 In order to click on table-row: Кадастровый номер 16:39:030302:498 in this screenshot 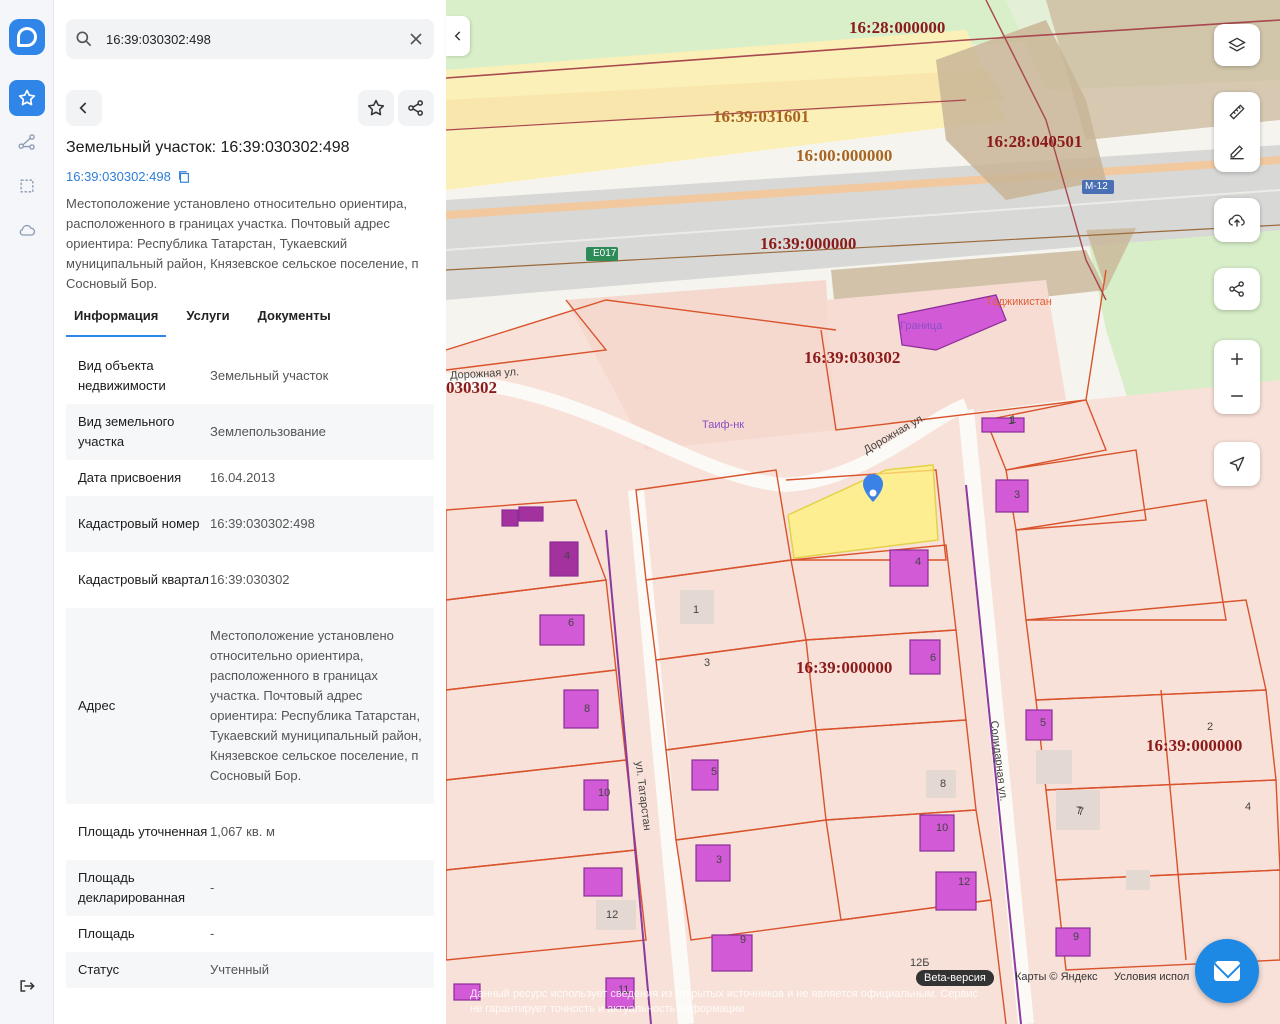, I will do `click(250, 524)`.